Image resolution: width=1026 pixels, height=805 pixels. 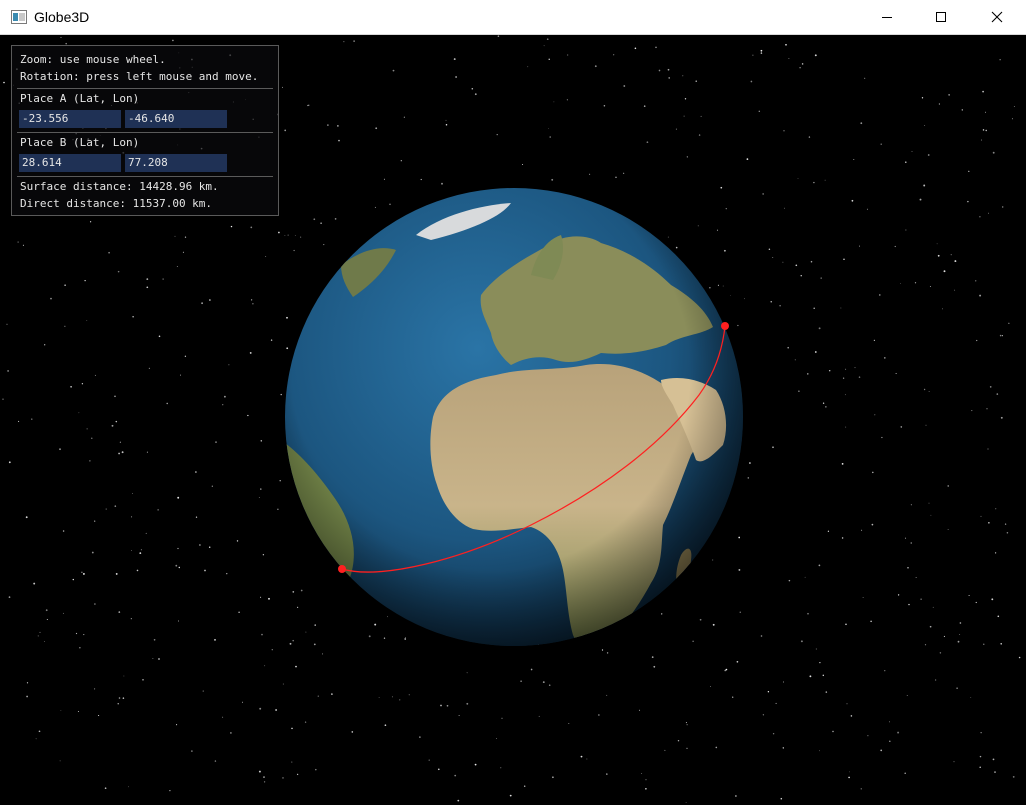 What do you see at coordinates (342, 569) in the screenshot?
I see `place-a-marker` at bounding box center [342, 569].